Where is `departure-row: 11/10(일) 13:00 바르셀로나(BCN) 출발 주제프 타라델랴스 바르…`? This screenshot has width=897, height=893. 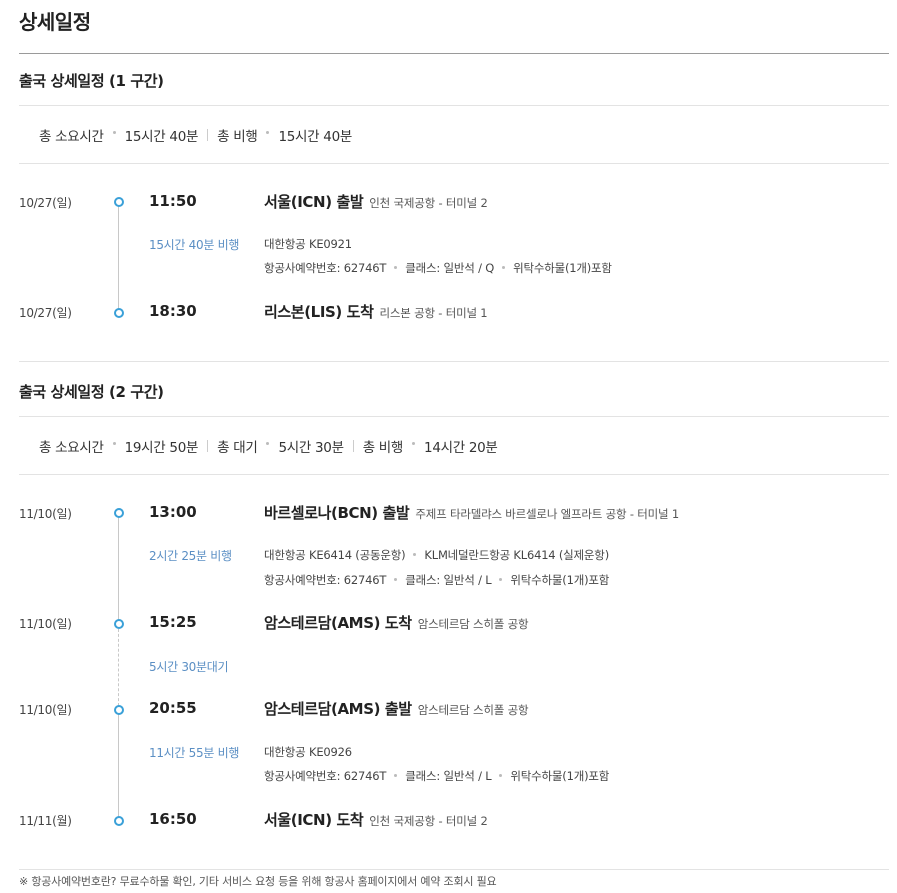
departure-row: 11/10(일) 13:00 바르셀로나(BCN) 출발 주제프 타라델랴스 바르… is located at coordinates (454, 514).